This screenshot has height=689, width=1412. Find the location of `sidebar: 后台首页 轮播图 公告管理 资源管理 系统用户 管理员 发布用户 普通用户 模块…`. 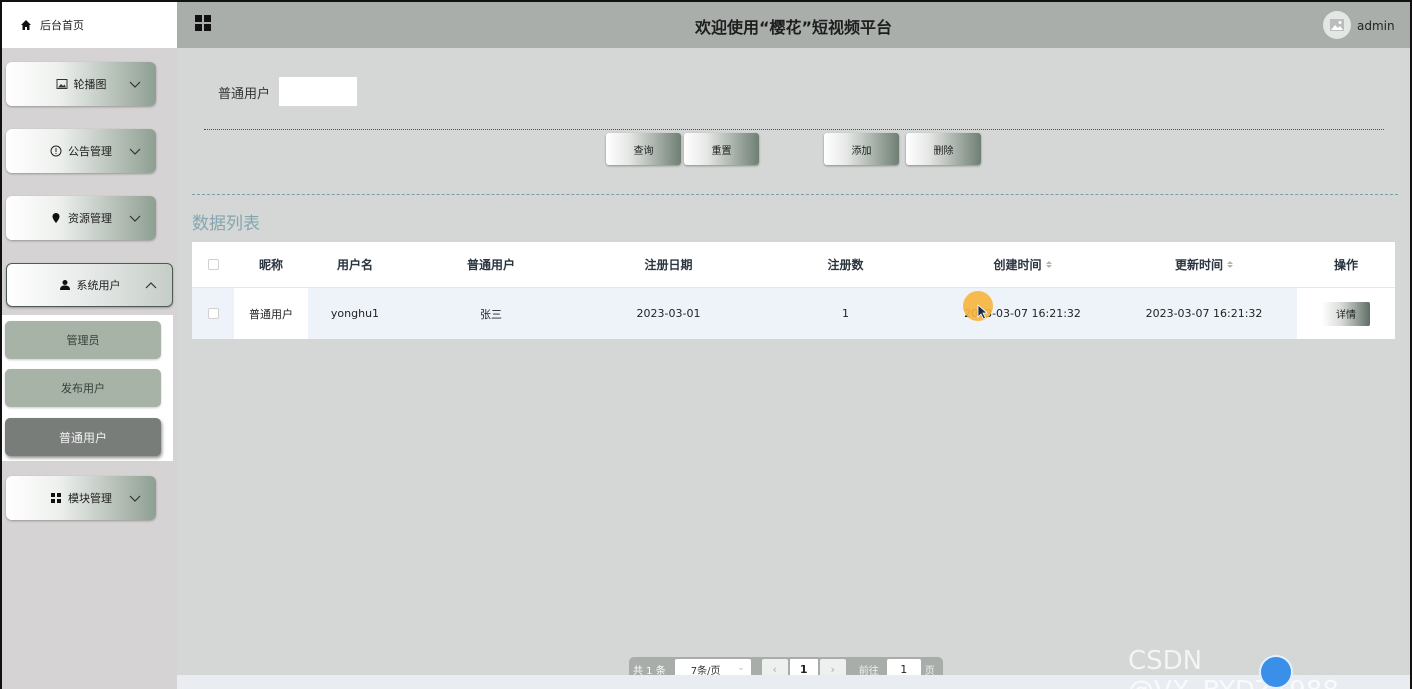

sidebar: 后台首页 轮播图 公告管理 资源管理 系统用户 管理员 发布用户 普通用户 模块… is located at coordinates (89, 345).